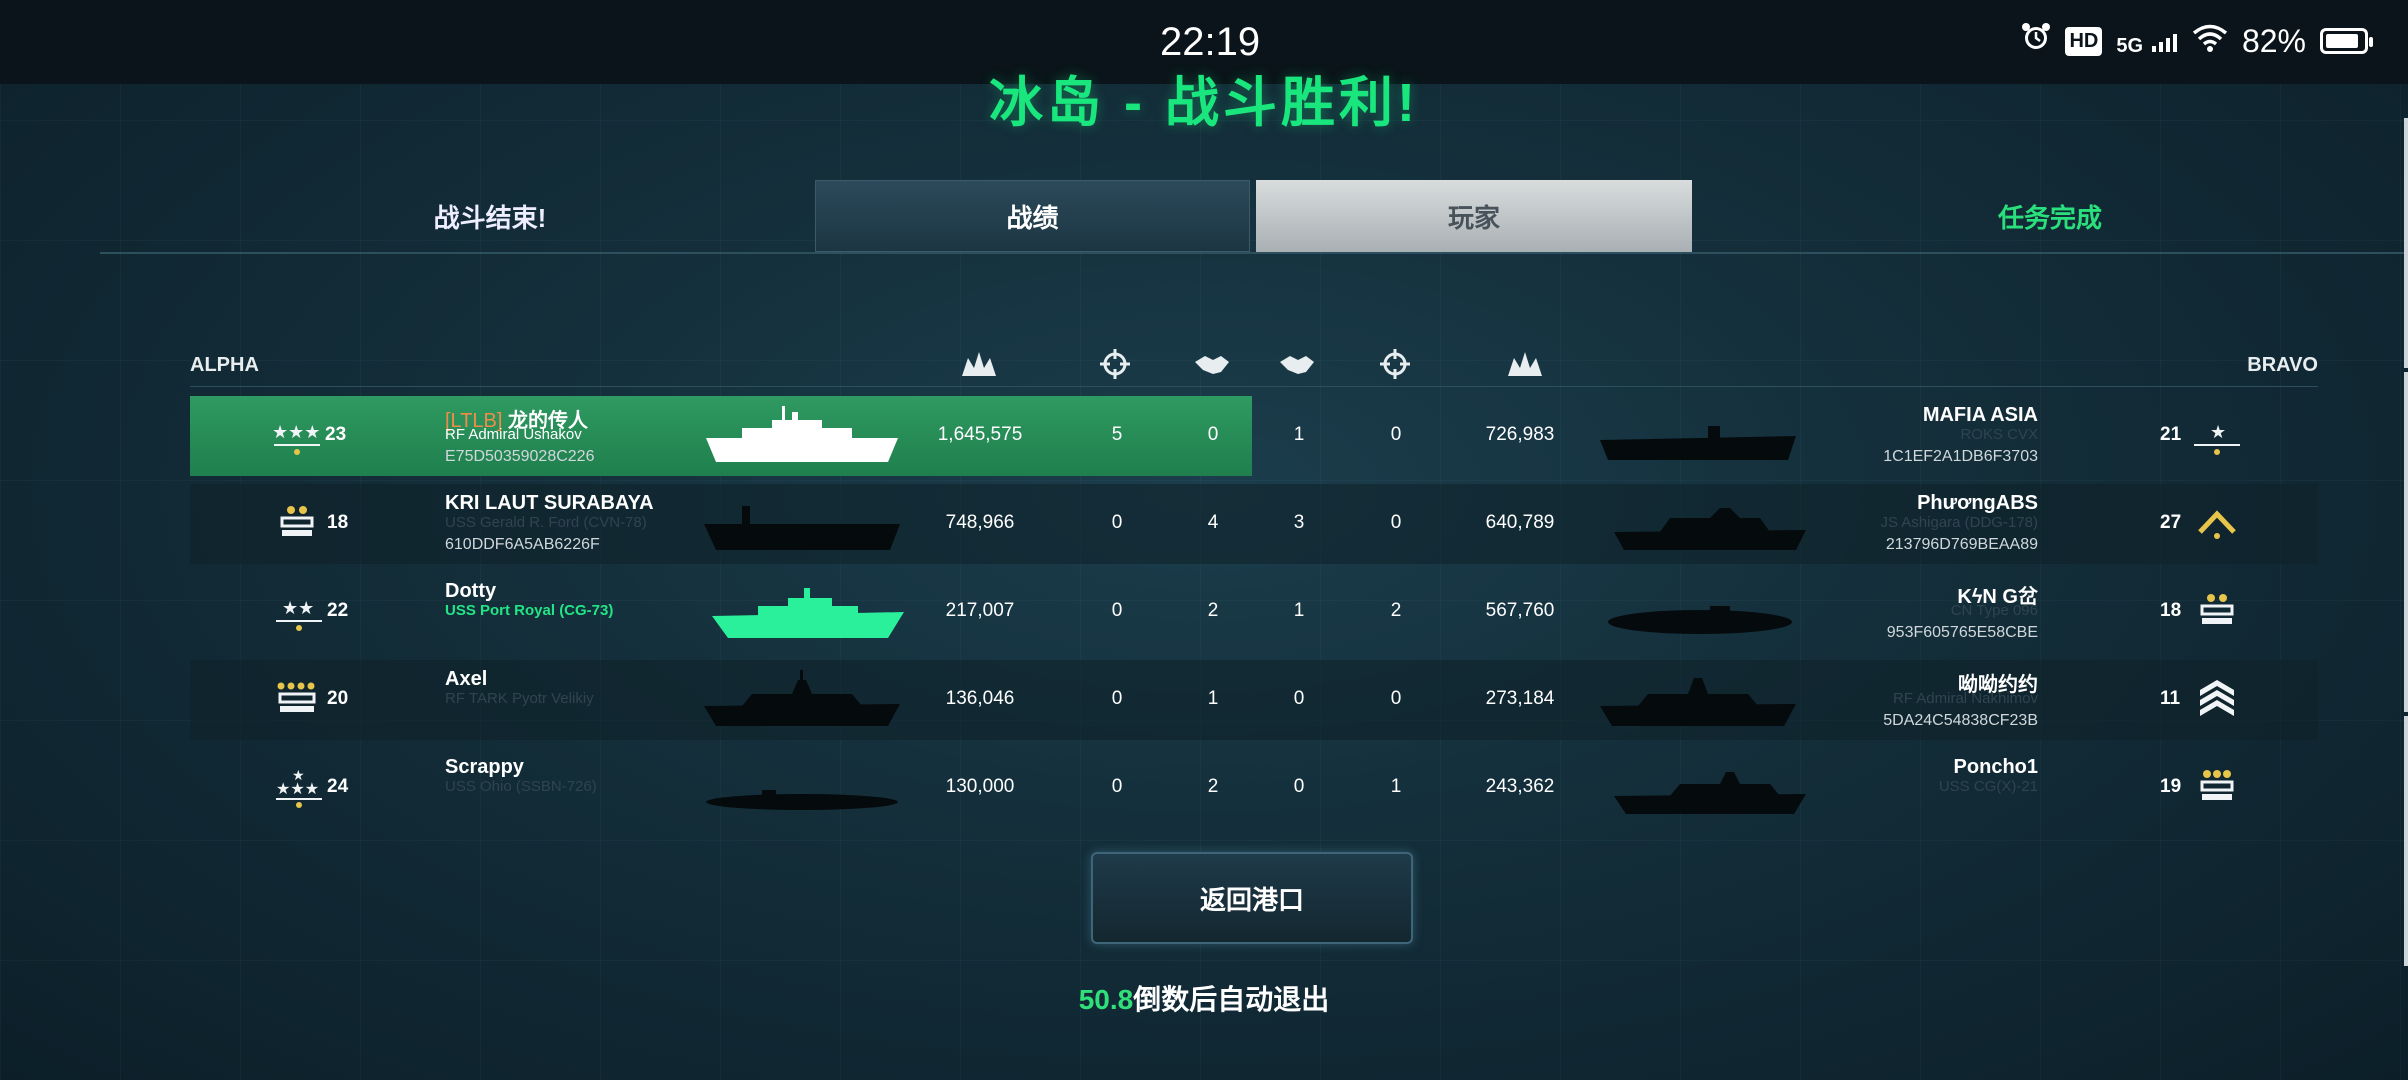 The height and width of the screenshot is (1080, 2408). Describe the element at coordinates (338, 786) in the screenshot. I see `player-level: 24` at that location.